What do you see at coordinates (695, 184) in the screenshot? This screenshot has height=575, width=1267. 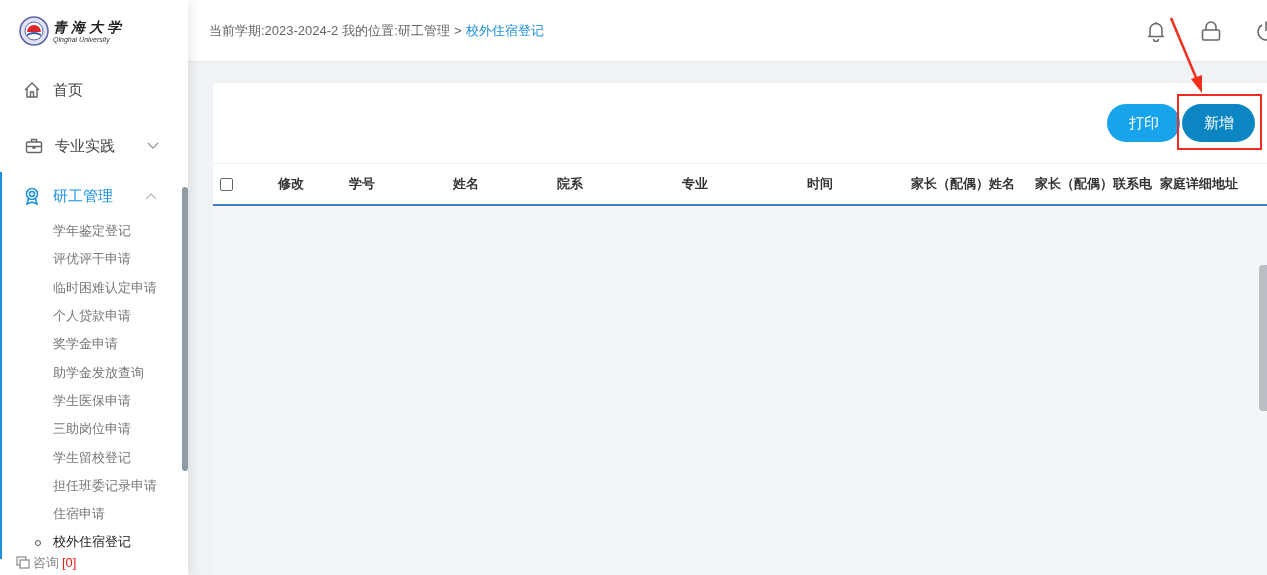 I see `column-header: 专业` at bounding box center [695, 184].